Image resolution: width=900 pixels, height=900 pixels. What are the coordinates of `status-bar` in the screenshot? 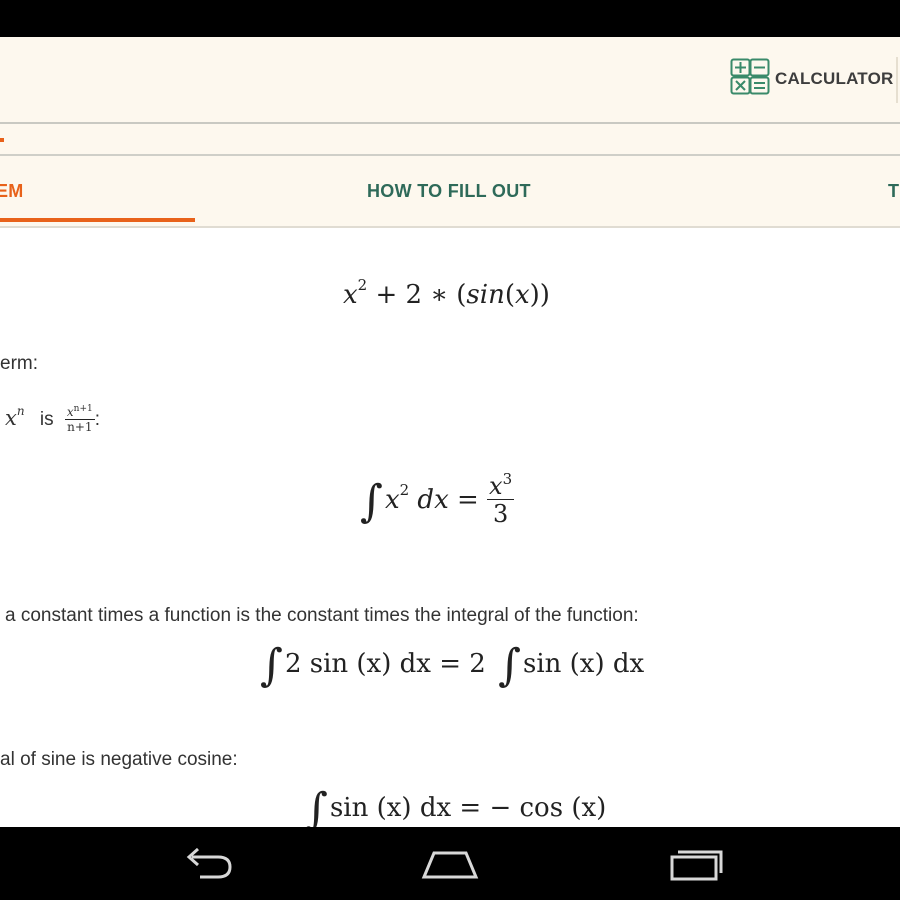 It's located at (450, 18).